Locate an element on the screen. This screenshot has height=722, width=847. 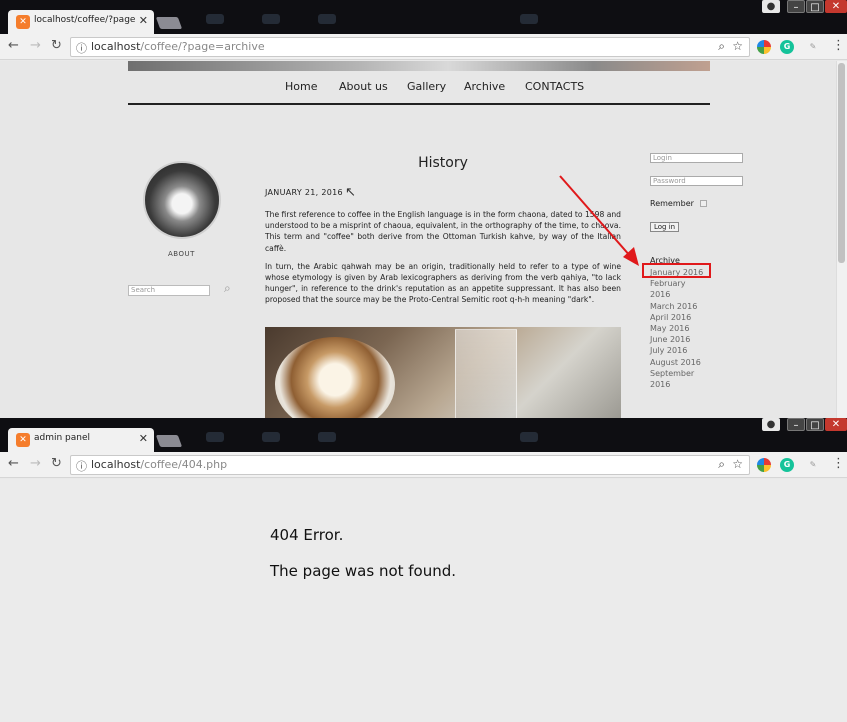
tab-title: localhost/coffee/?page=ar is located at coordinates (85, 20).